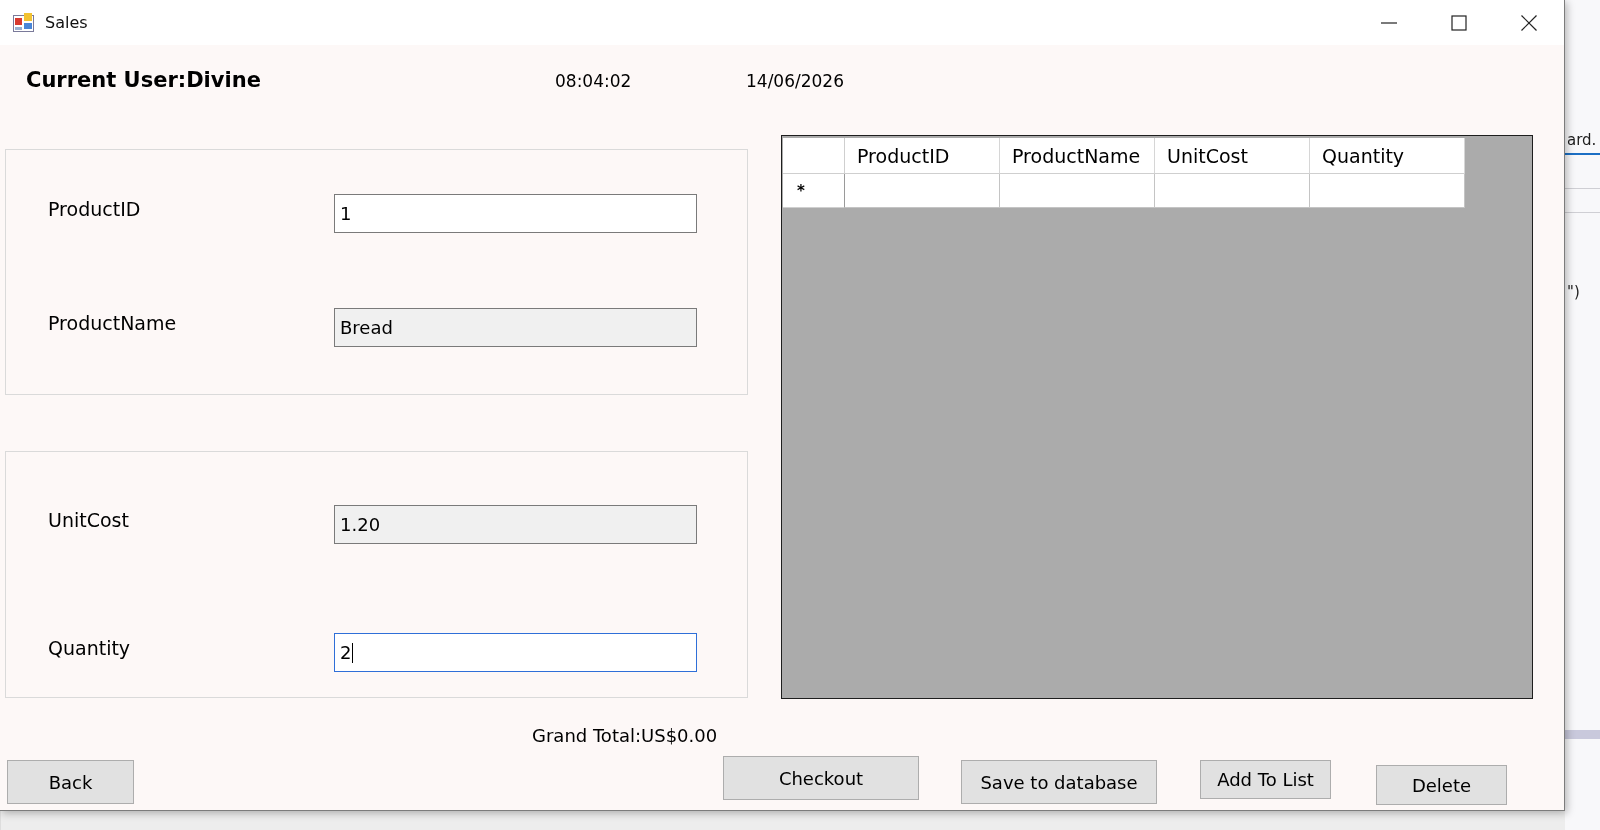 The height and width of the screenshot is (830, 1600). What do you see at coordinates (1389, 22) in the screenshot?
I see `minimize-icon` at bounding box center [1389, 22].